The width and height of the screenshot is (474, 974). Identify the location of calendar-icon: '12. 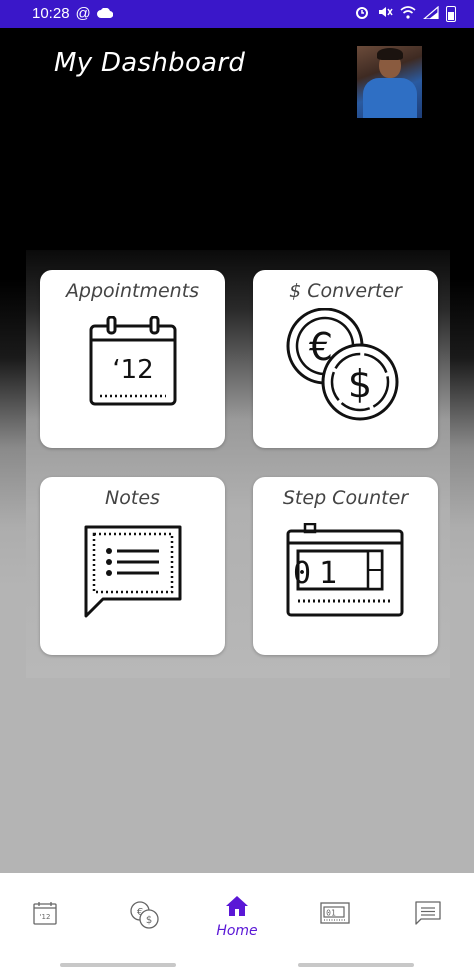
(45, 913).